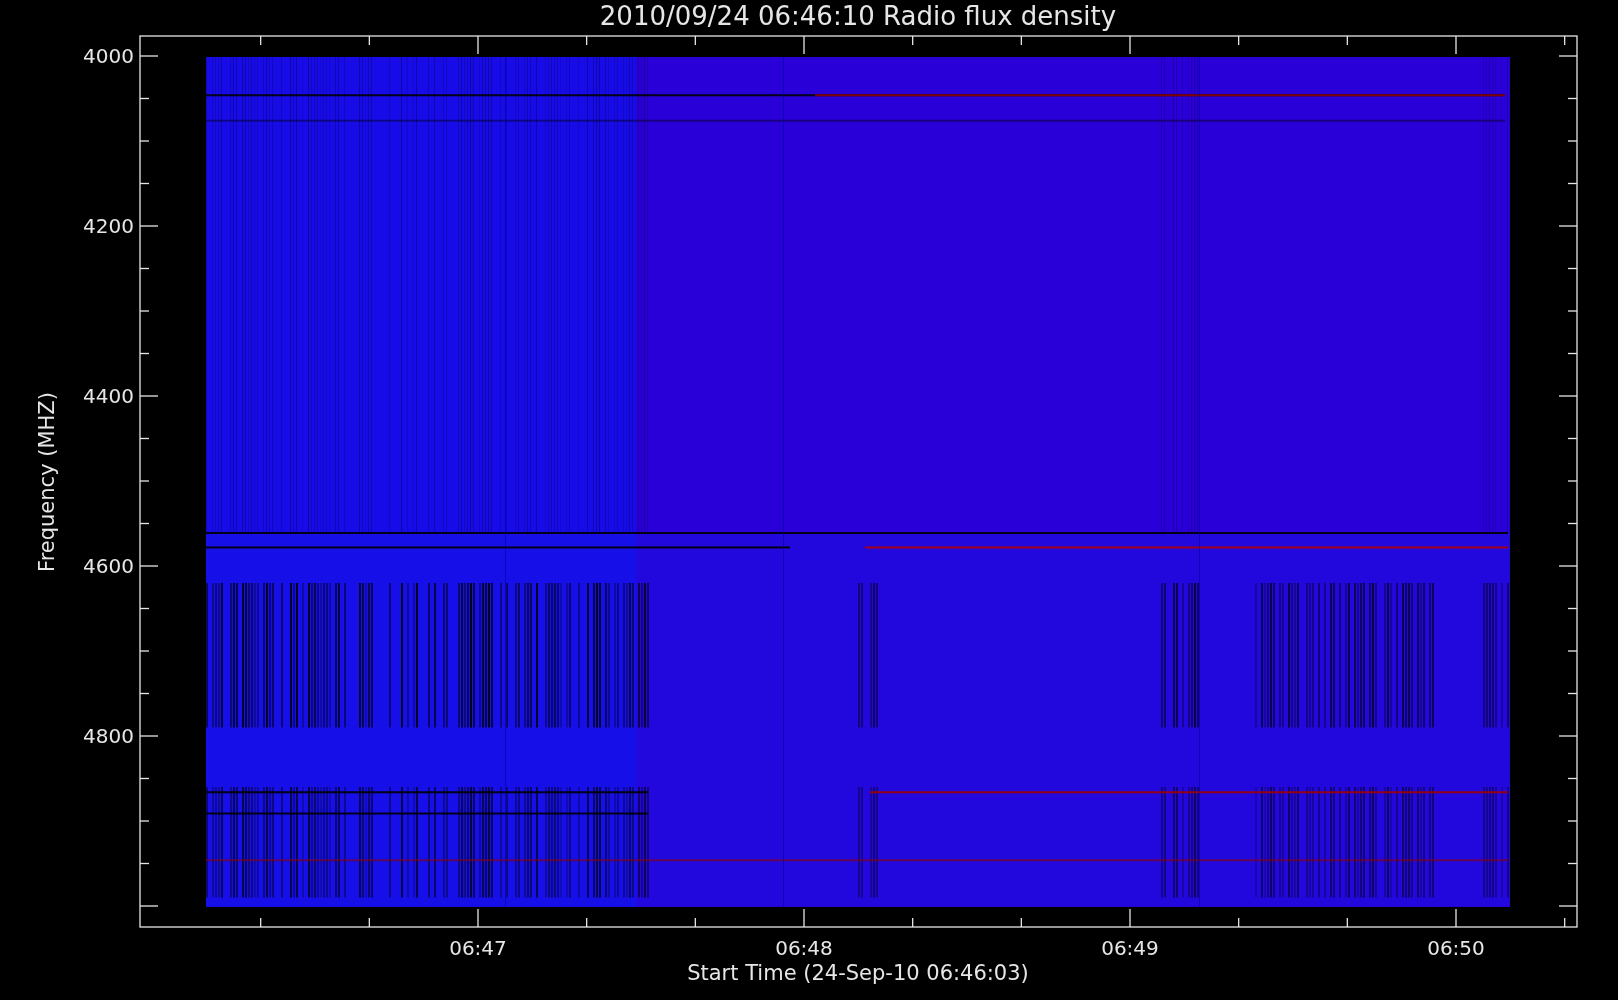  What do you see at coordinates (858, 973) in the screenshot?
I see `x-axis-label: Start Time (24-Sep-10 06:46:03)` at bounding box center [858, 973].